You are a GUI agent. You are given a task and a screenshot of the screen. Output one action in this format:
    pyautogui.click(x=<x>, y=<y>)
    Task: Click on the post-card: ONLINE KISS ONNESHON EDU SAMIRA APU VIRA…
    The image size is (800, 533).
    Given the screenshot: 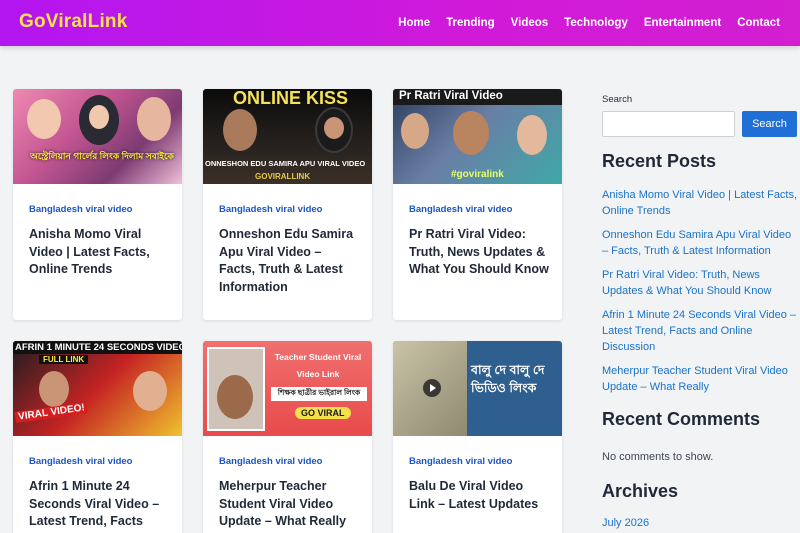 What is the action you would take?
    pyautogui.click(x=287, y=204)
    